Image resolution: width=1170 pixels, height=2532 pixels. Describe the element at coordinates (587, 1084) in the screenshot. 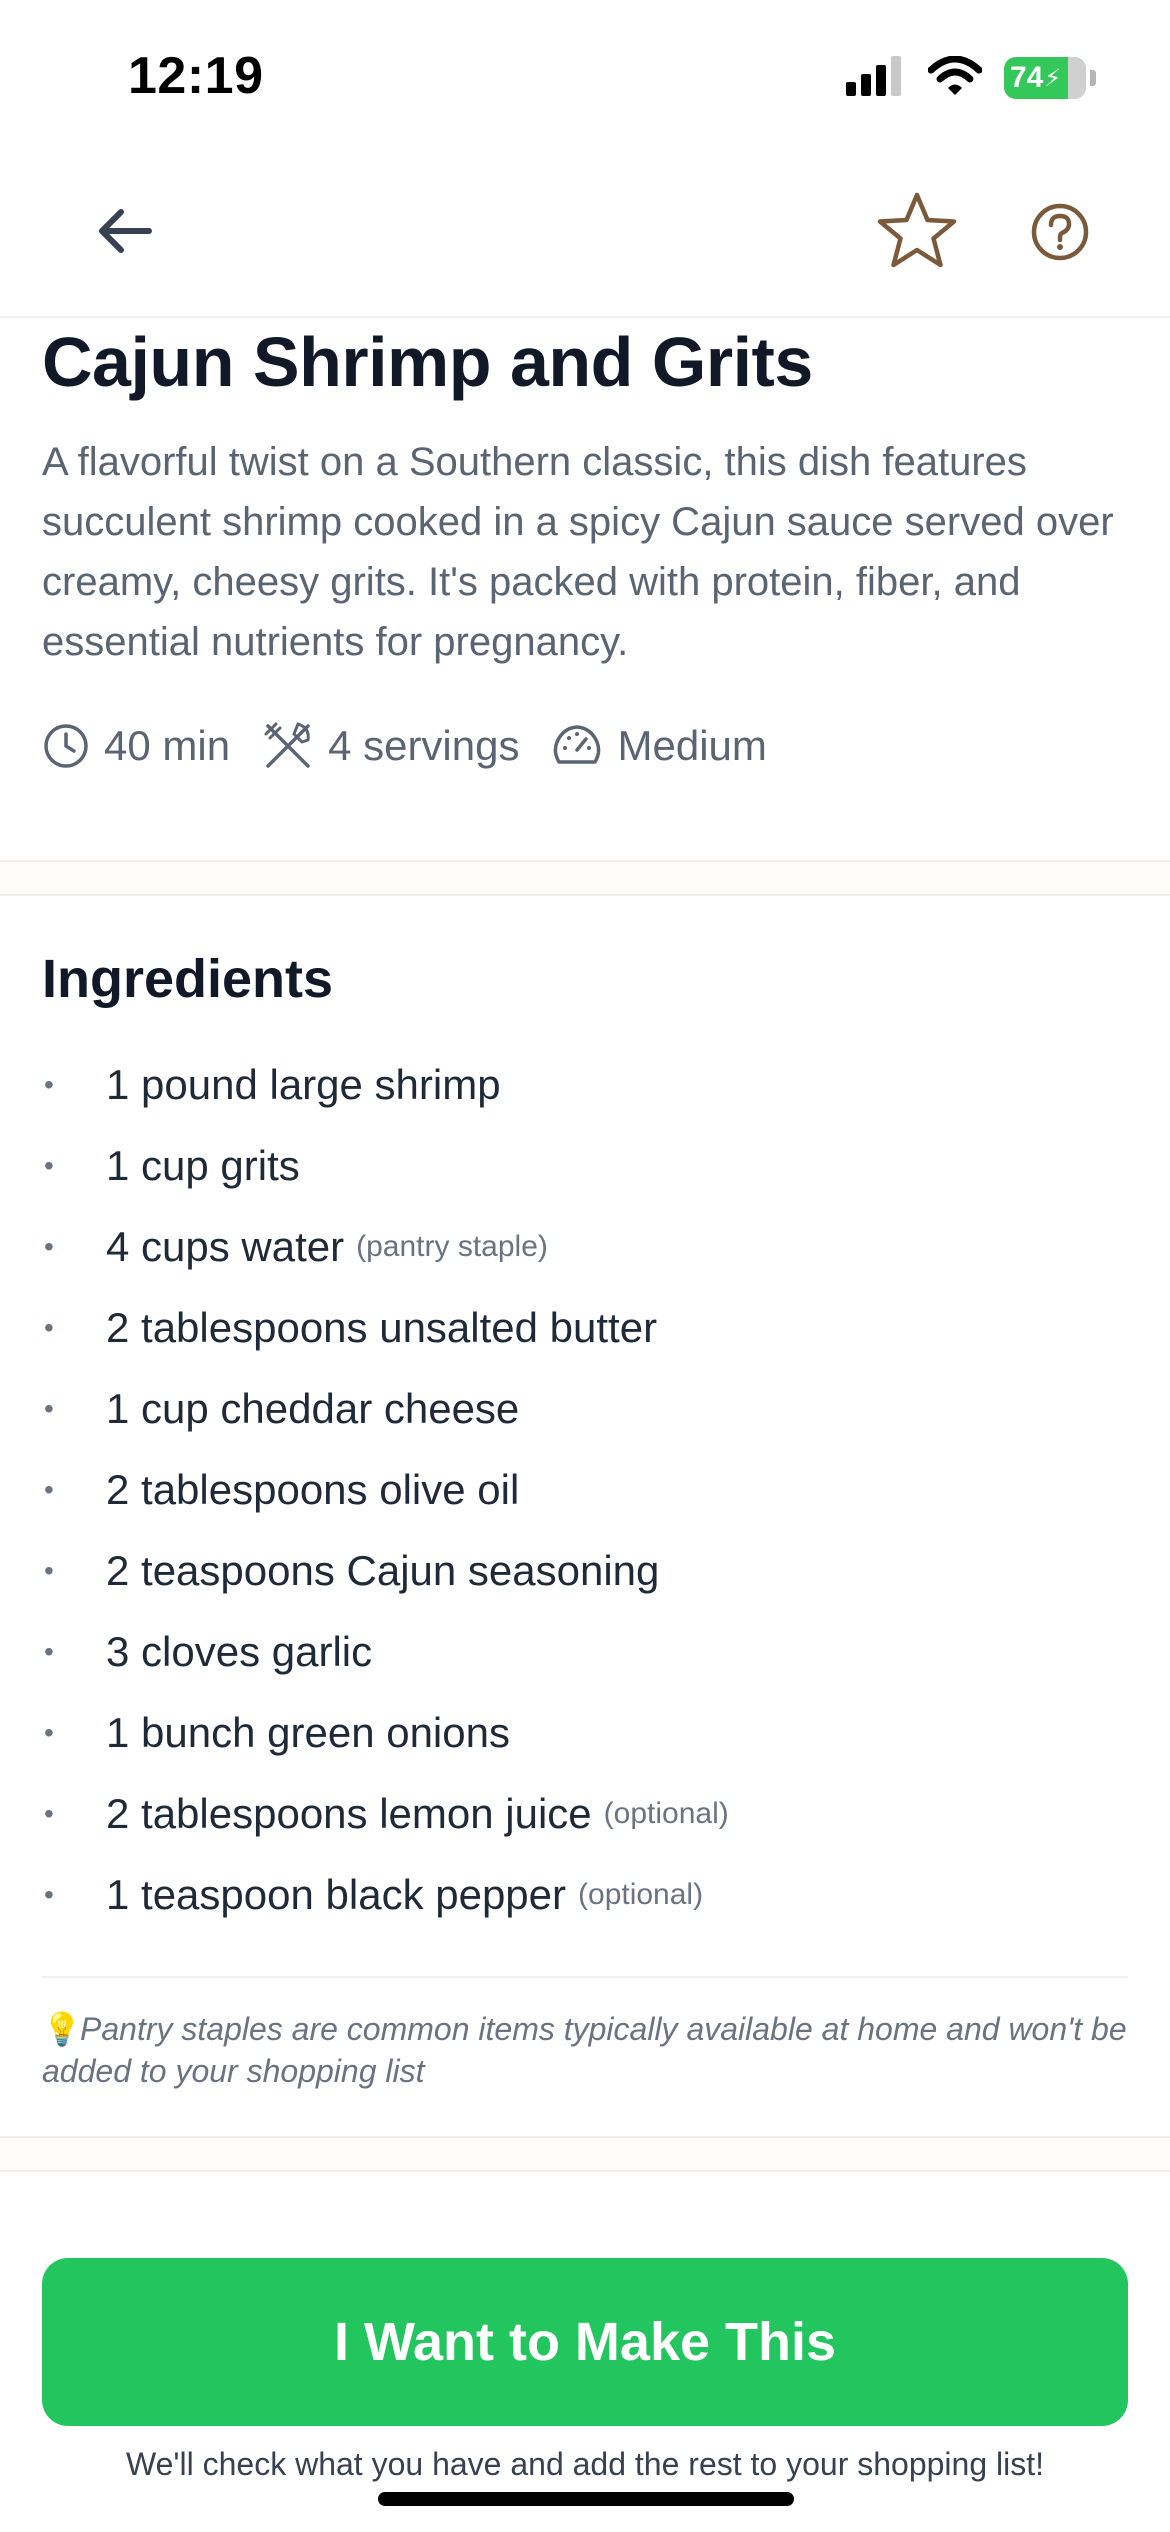

I see `ingredient-item: • 1 pound large shrimp` at that location.